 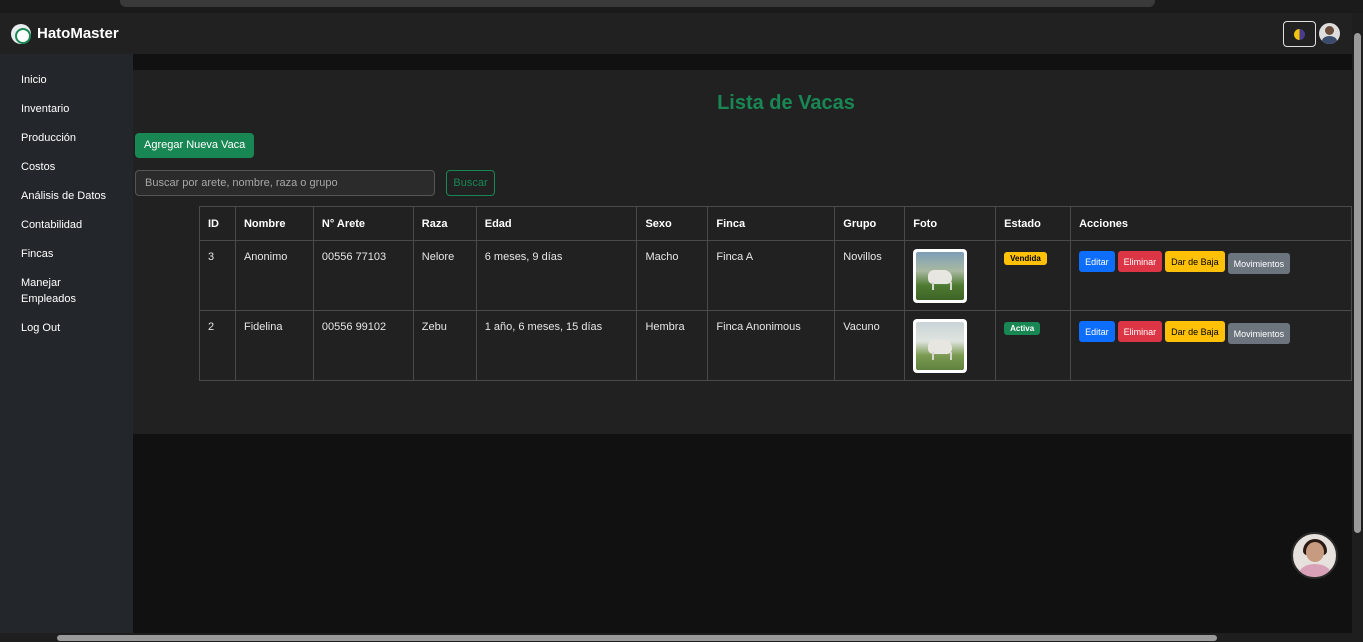 I want to click on col-header-estado: Estado, so click(x=1033, y=223).